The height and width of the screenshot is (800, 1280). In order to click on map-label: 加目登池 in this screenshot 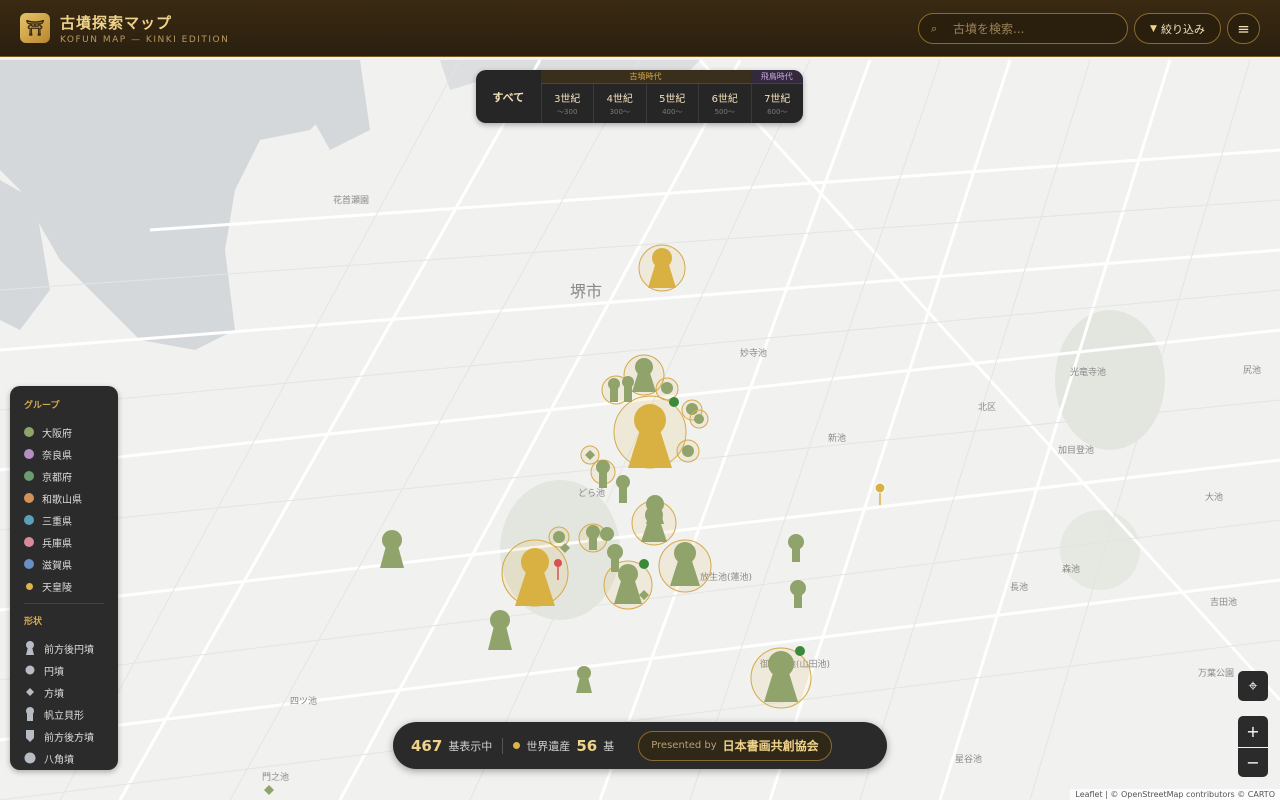, I will do `click(1076, 450)`.